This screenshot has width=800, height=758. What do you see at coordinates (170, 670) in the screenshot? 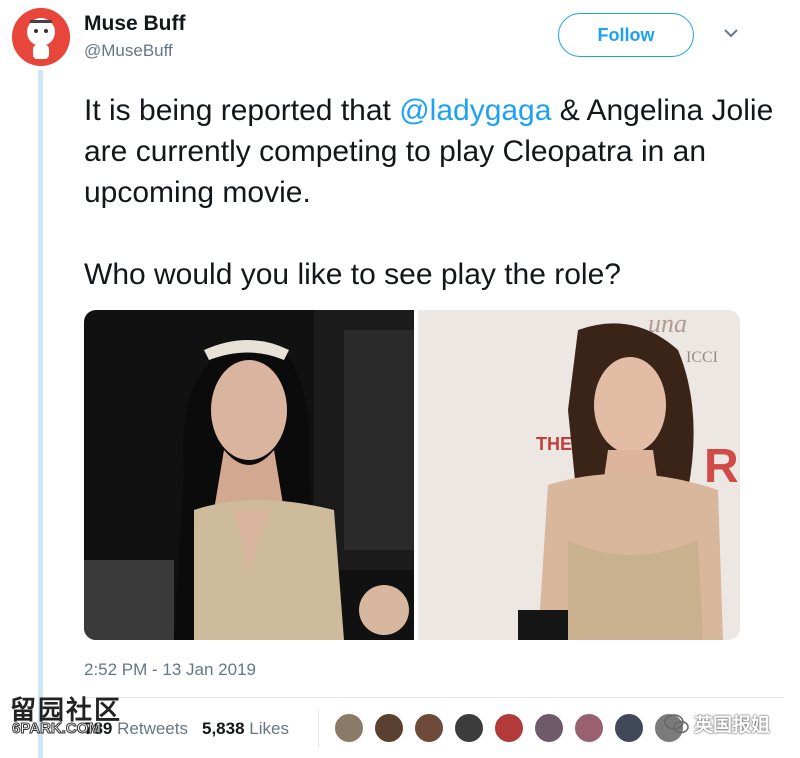
I see `tweet-timestamp: 2:52 PM - 13 Jan 2019` at bounding box center [170, 670].